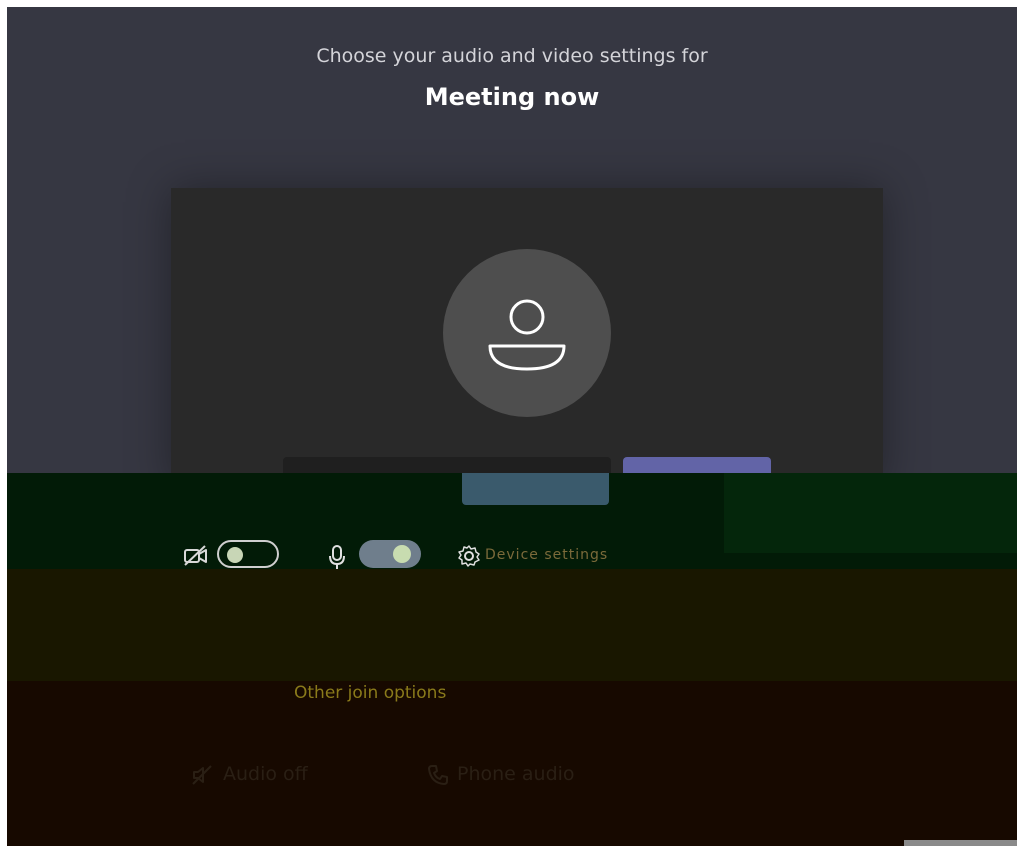  I want to click on scrollbar, so click(960, 843).